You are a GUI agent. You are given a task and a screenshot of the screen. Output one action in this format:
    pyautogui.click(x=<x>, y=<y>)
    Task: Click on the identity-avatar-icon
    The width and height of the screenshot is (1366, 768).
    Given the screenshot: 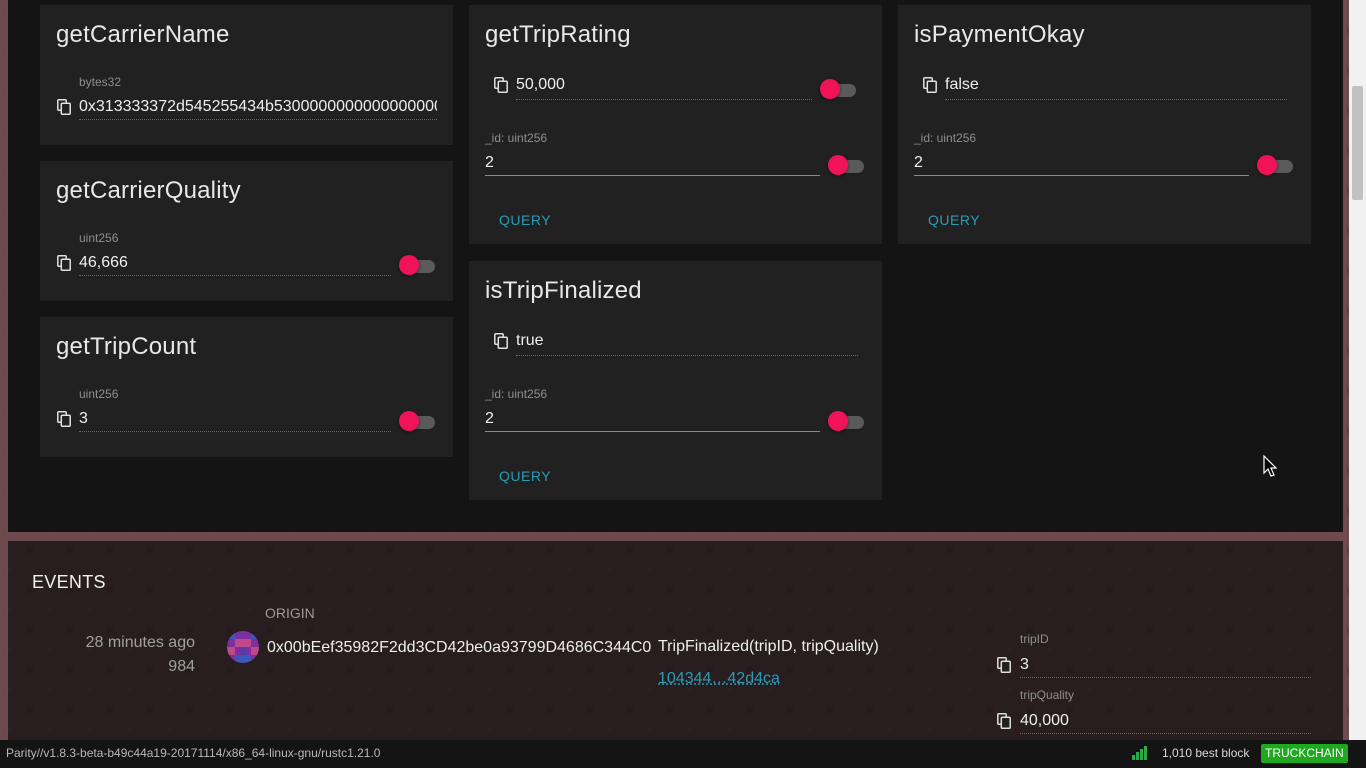 What is the action you would take?
    pyautogui.click(x=243, y=647)
    